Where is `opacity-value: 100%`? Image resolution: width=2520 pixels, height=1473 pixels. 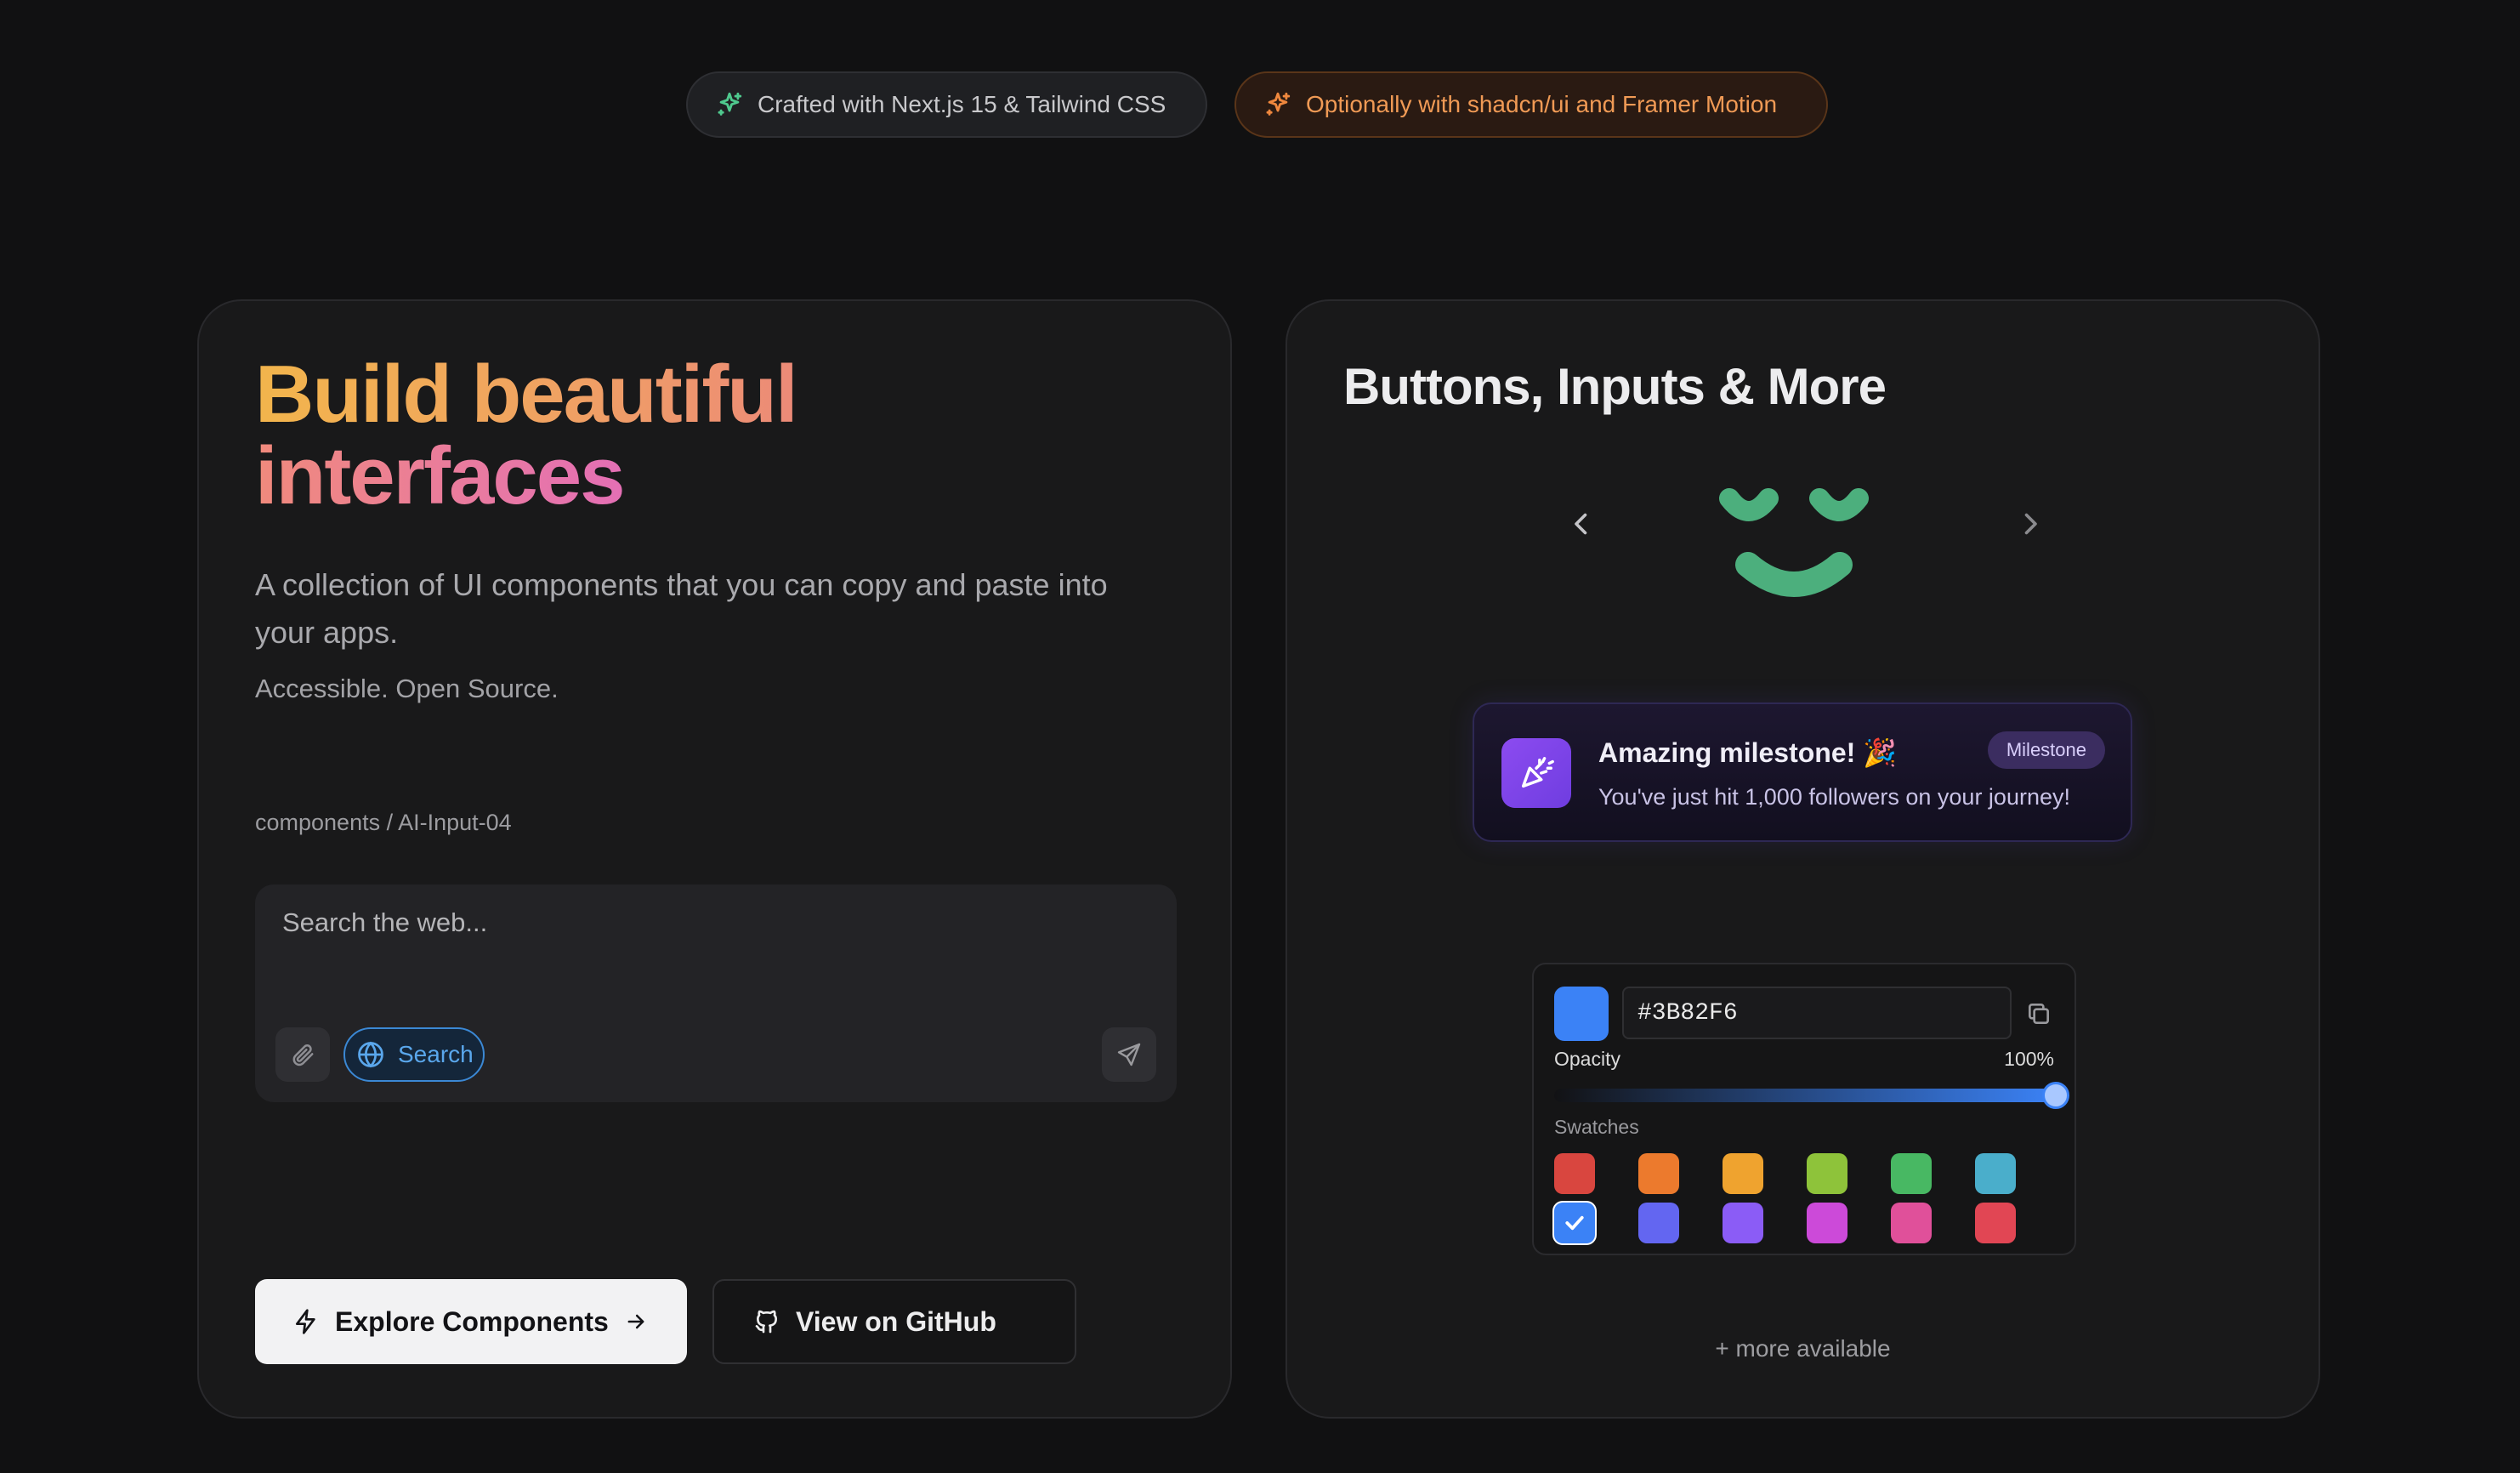 opacity-value: 100% is located at coordinates (2029, 1059).